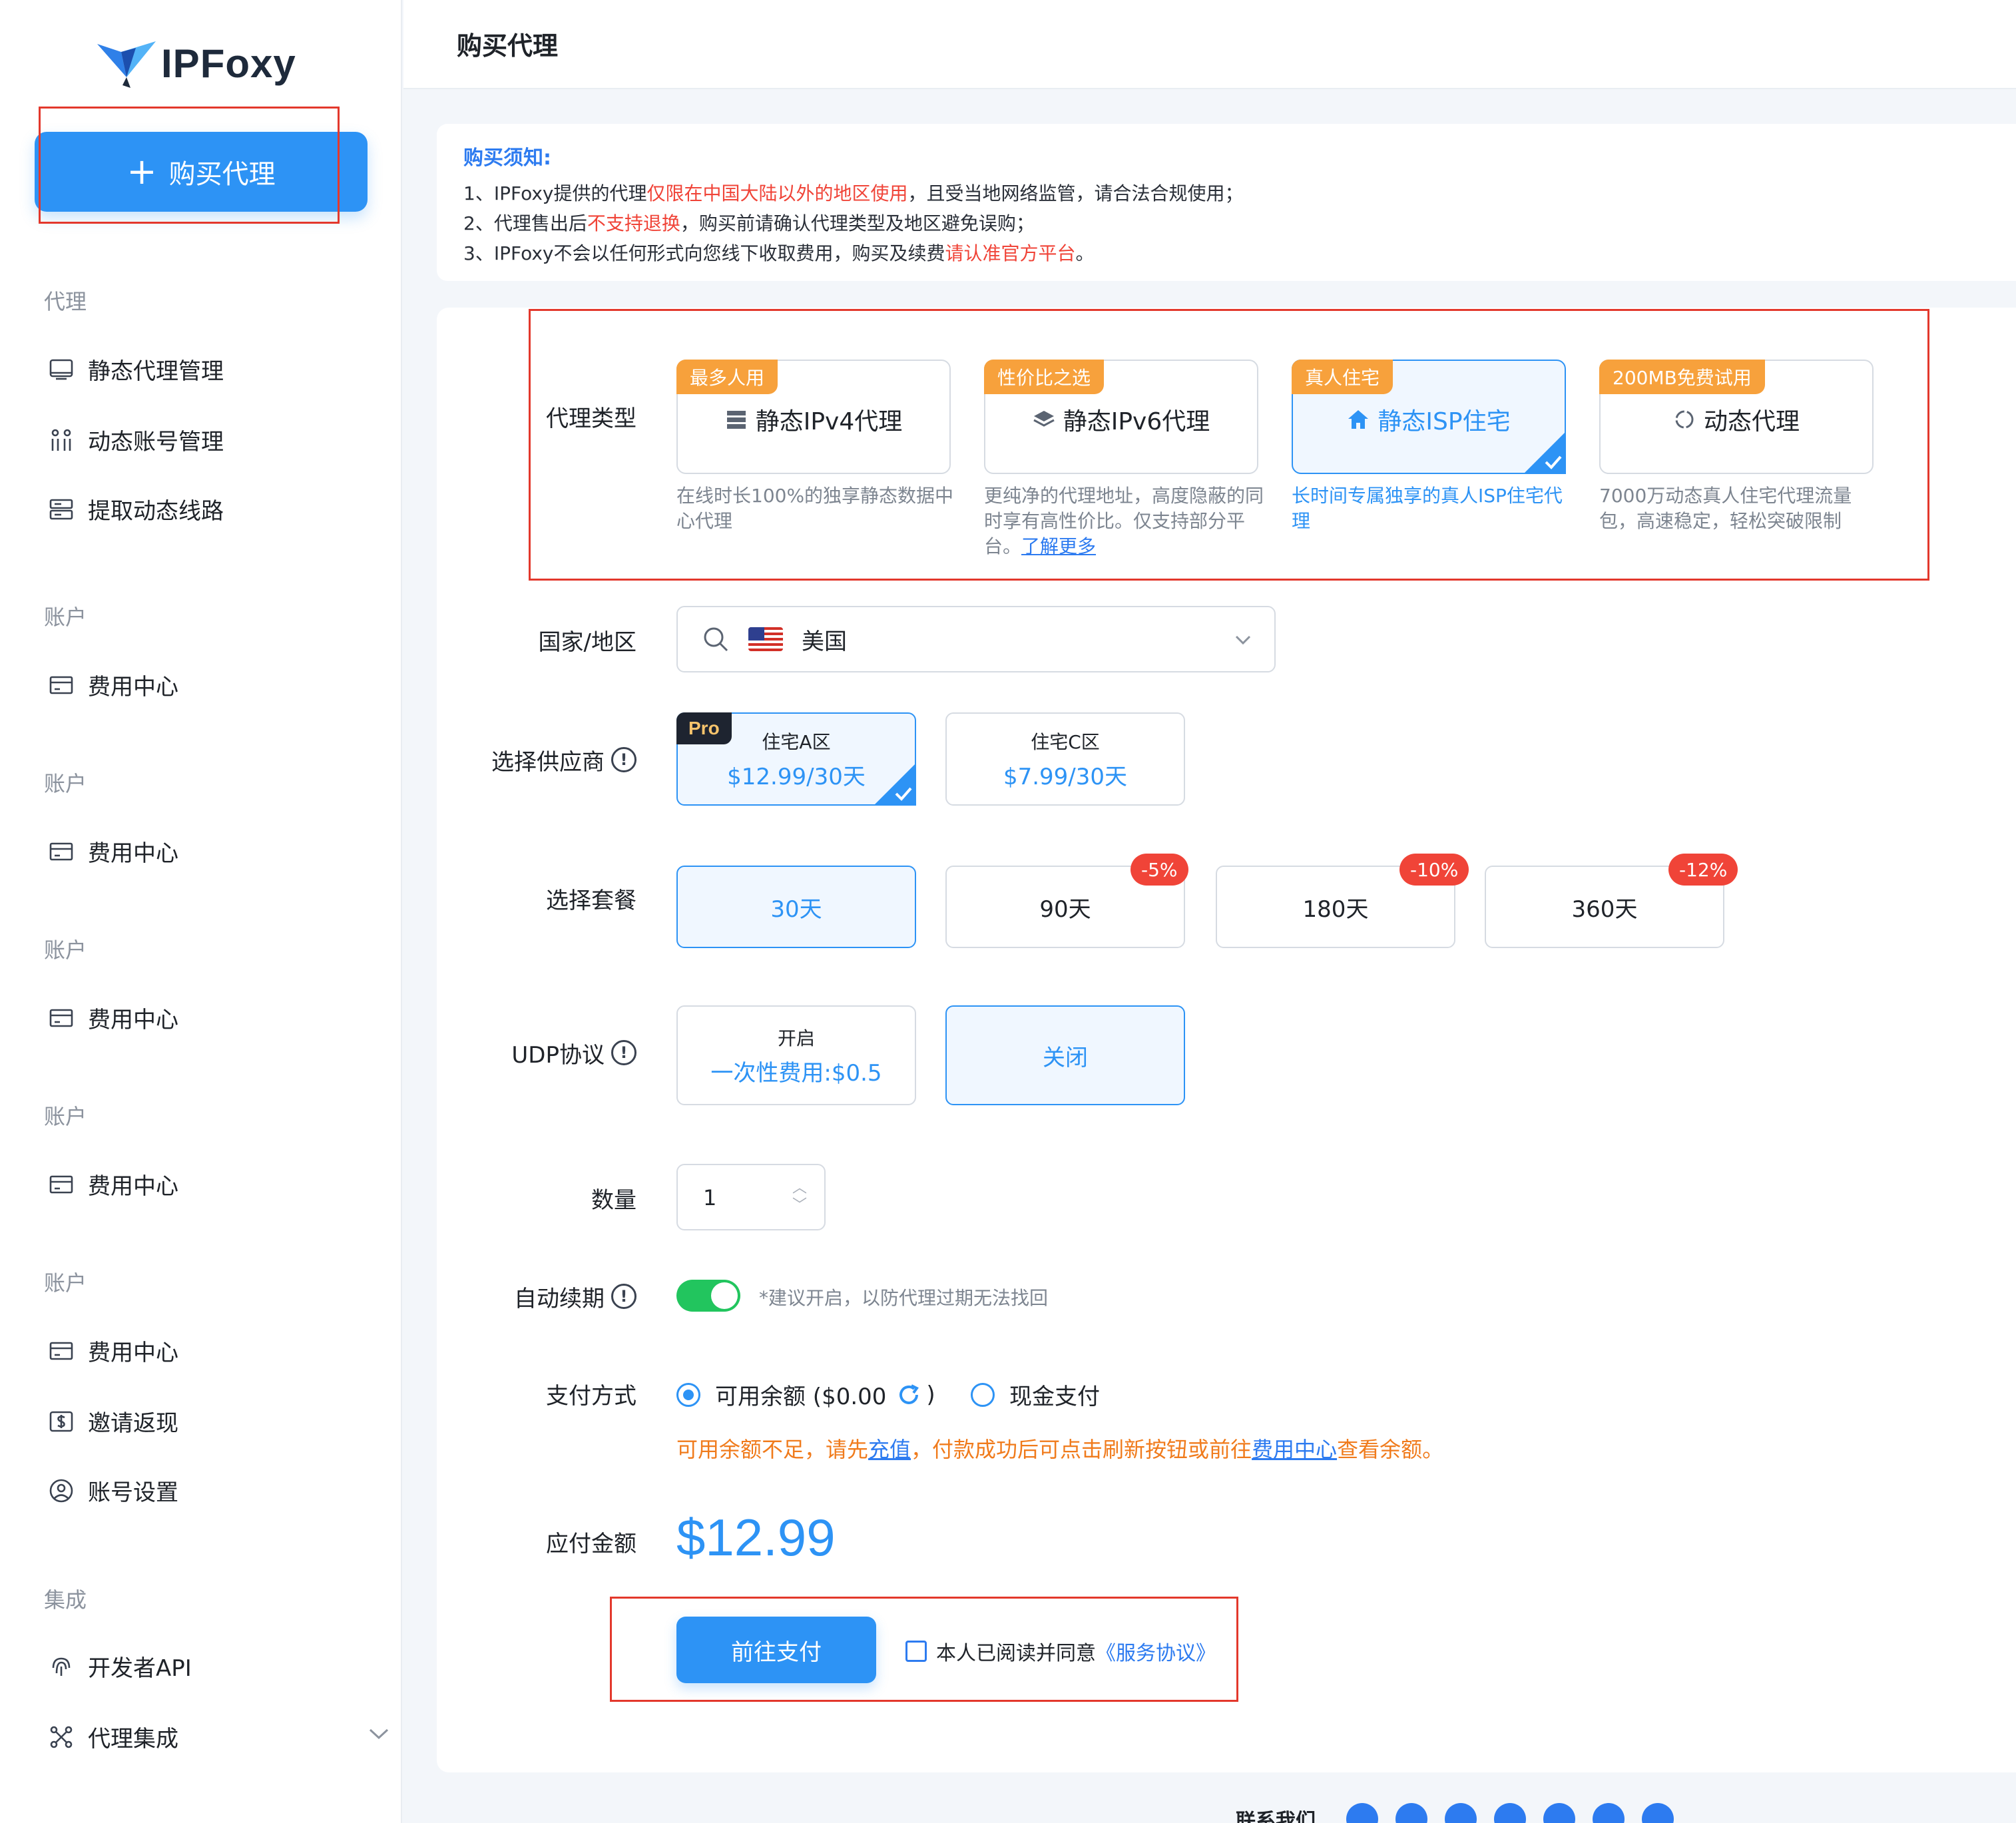 Image resolution: width=2016 pixels, height=1823 pixels. Describe the element at coordinates (1461, 1813) in the screenshot. I see `mail-icon` at that location.